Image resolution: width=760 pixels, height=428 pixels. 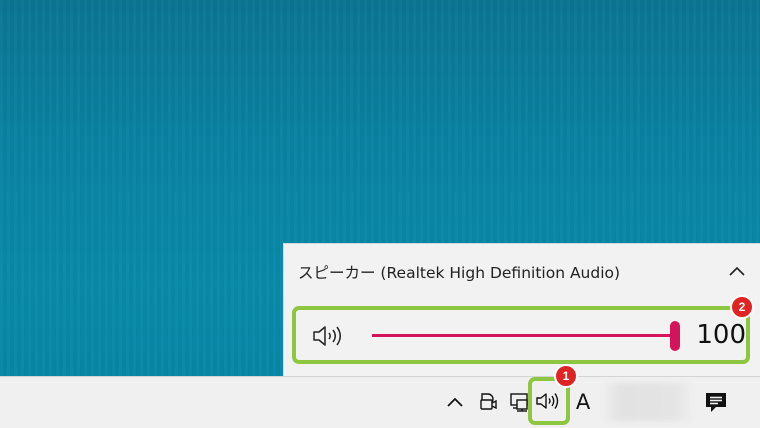 I want to click on volume-slider-thumb, so click(x=675, y=336).